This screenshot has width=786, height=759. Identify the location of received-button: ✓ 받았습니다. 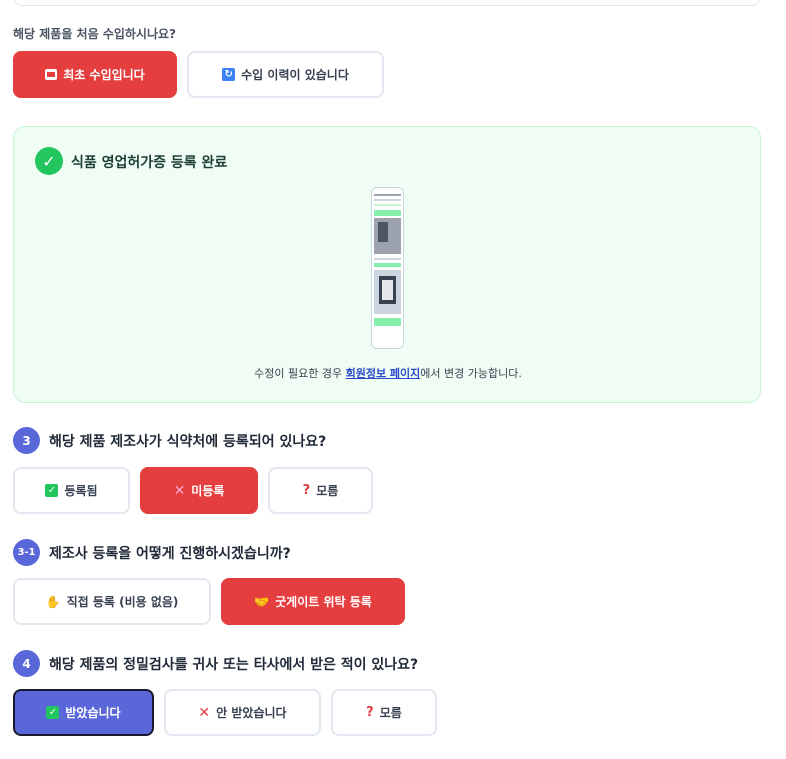
(83, 712).